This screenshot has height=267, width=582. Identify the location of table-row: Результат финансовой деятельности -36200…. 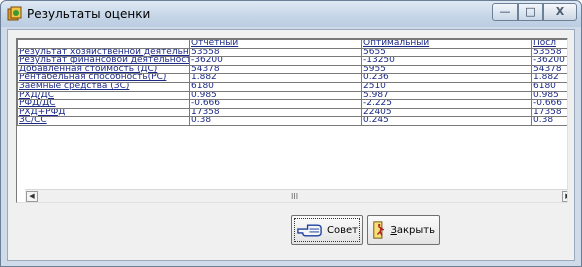
(292, 61).